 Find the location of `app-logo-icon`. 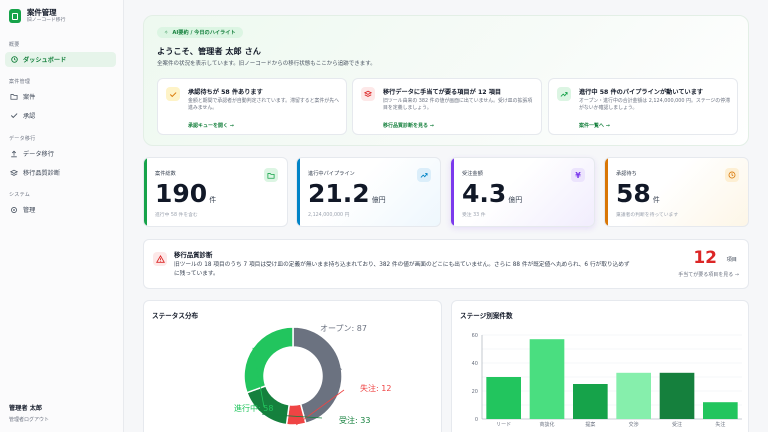

app-logo-icon is located at coordinates (15, 16).